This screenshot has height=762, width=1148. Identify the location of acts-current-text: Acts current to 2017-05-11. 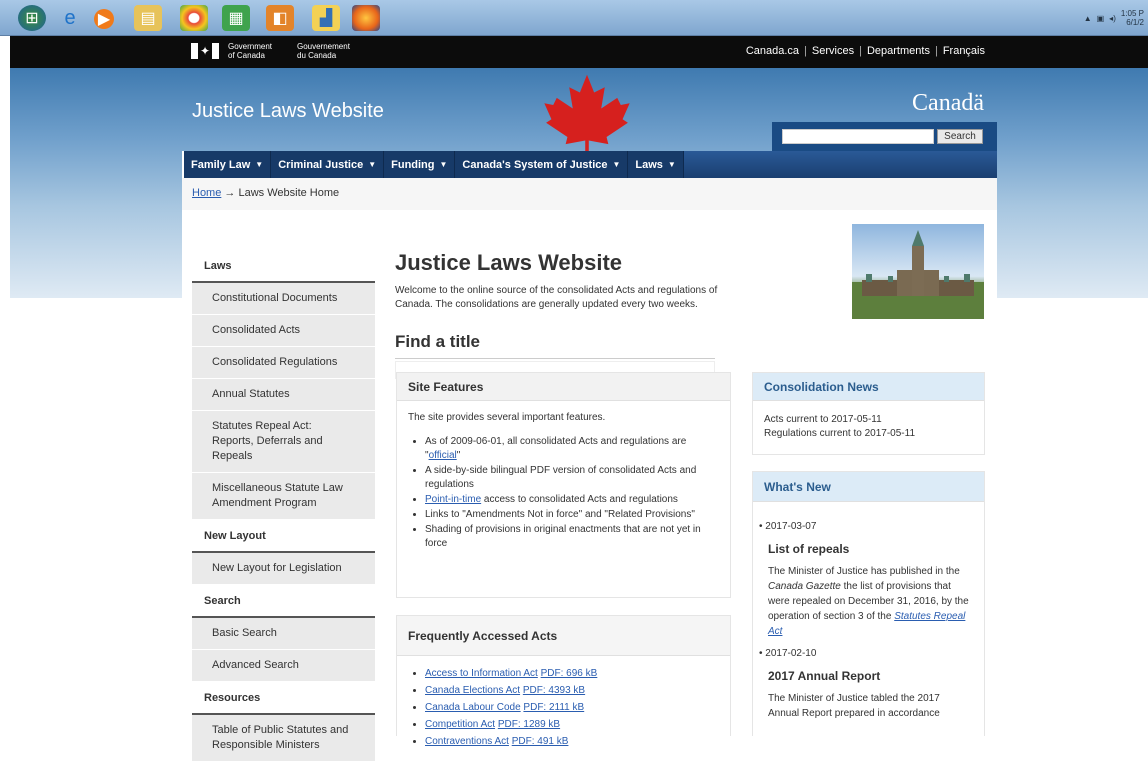
(823, 419).